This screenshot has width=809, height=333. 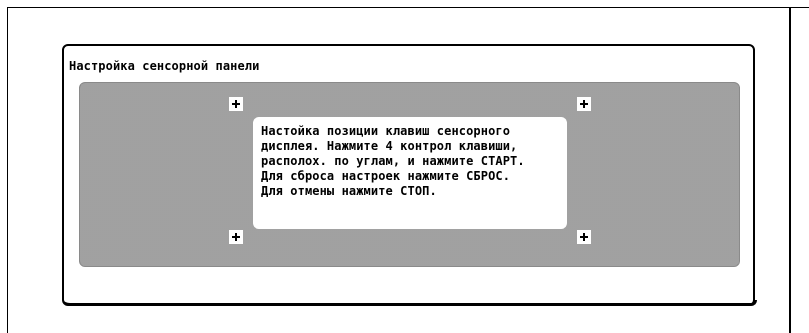 I want to click on corner-key-top-left, so click(x=236, y=104).